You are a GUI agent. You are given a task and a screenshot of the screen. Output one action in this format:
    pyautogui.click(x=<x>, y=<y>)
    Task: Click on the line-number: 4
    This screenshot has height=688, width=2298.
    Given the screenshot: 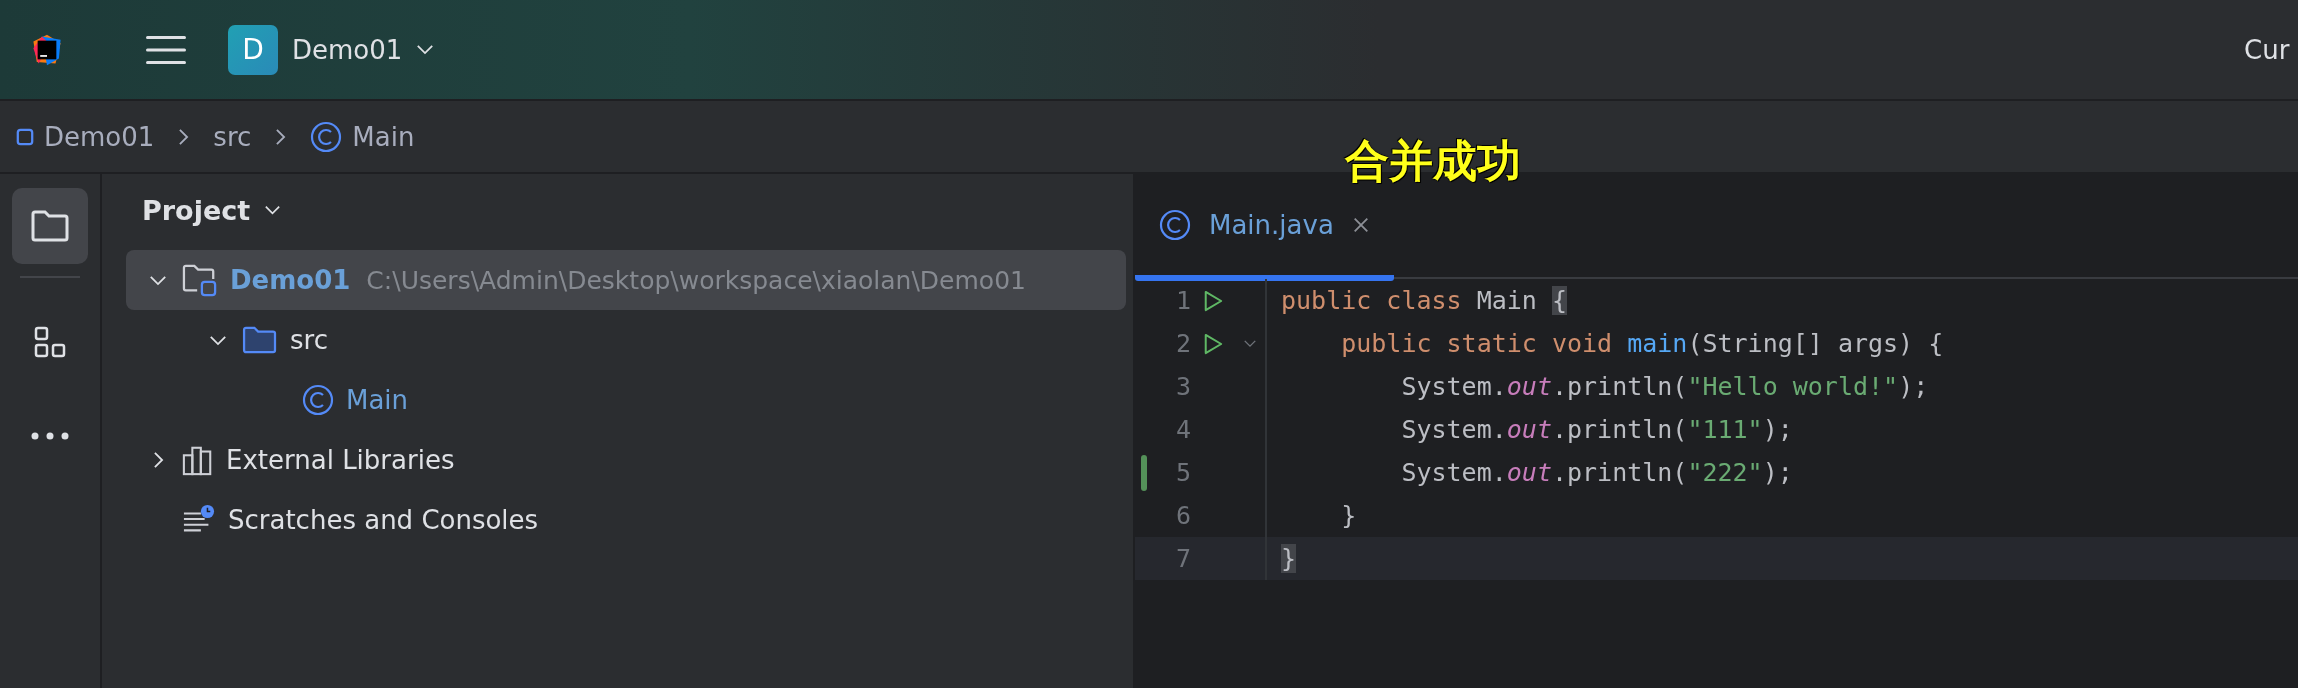 What is the action you would take?
    pyautogui.click(x=1182, y=429)
    